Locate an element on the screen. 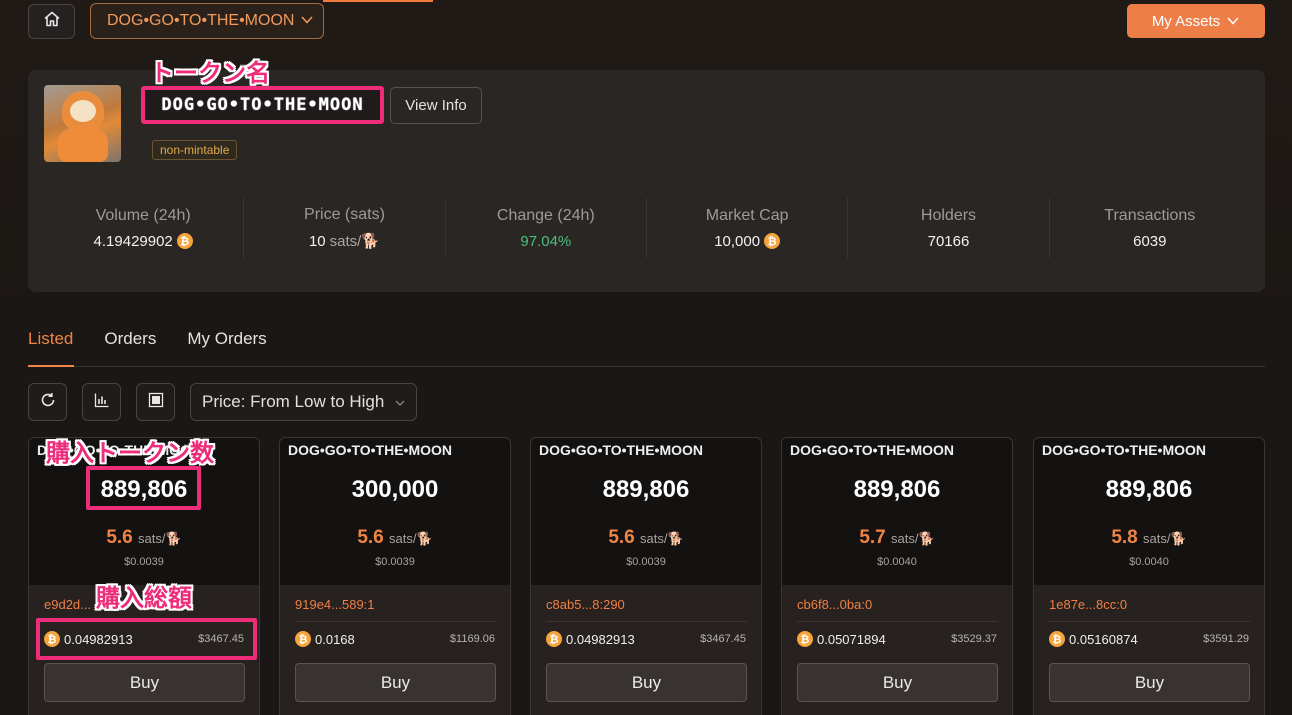  square-icon is located at coordinates (156, 402).